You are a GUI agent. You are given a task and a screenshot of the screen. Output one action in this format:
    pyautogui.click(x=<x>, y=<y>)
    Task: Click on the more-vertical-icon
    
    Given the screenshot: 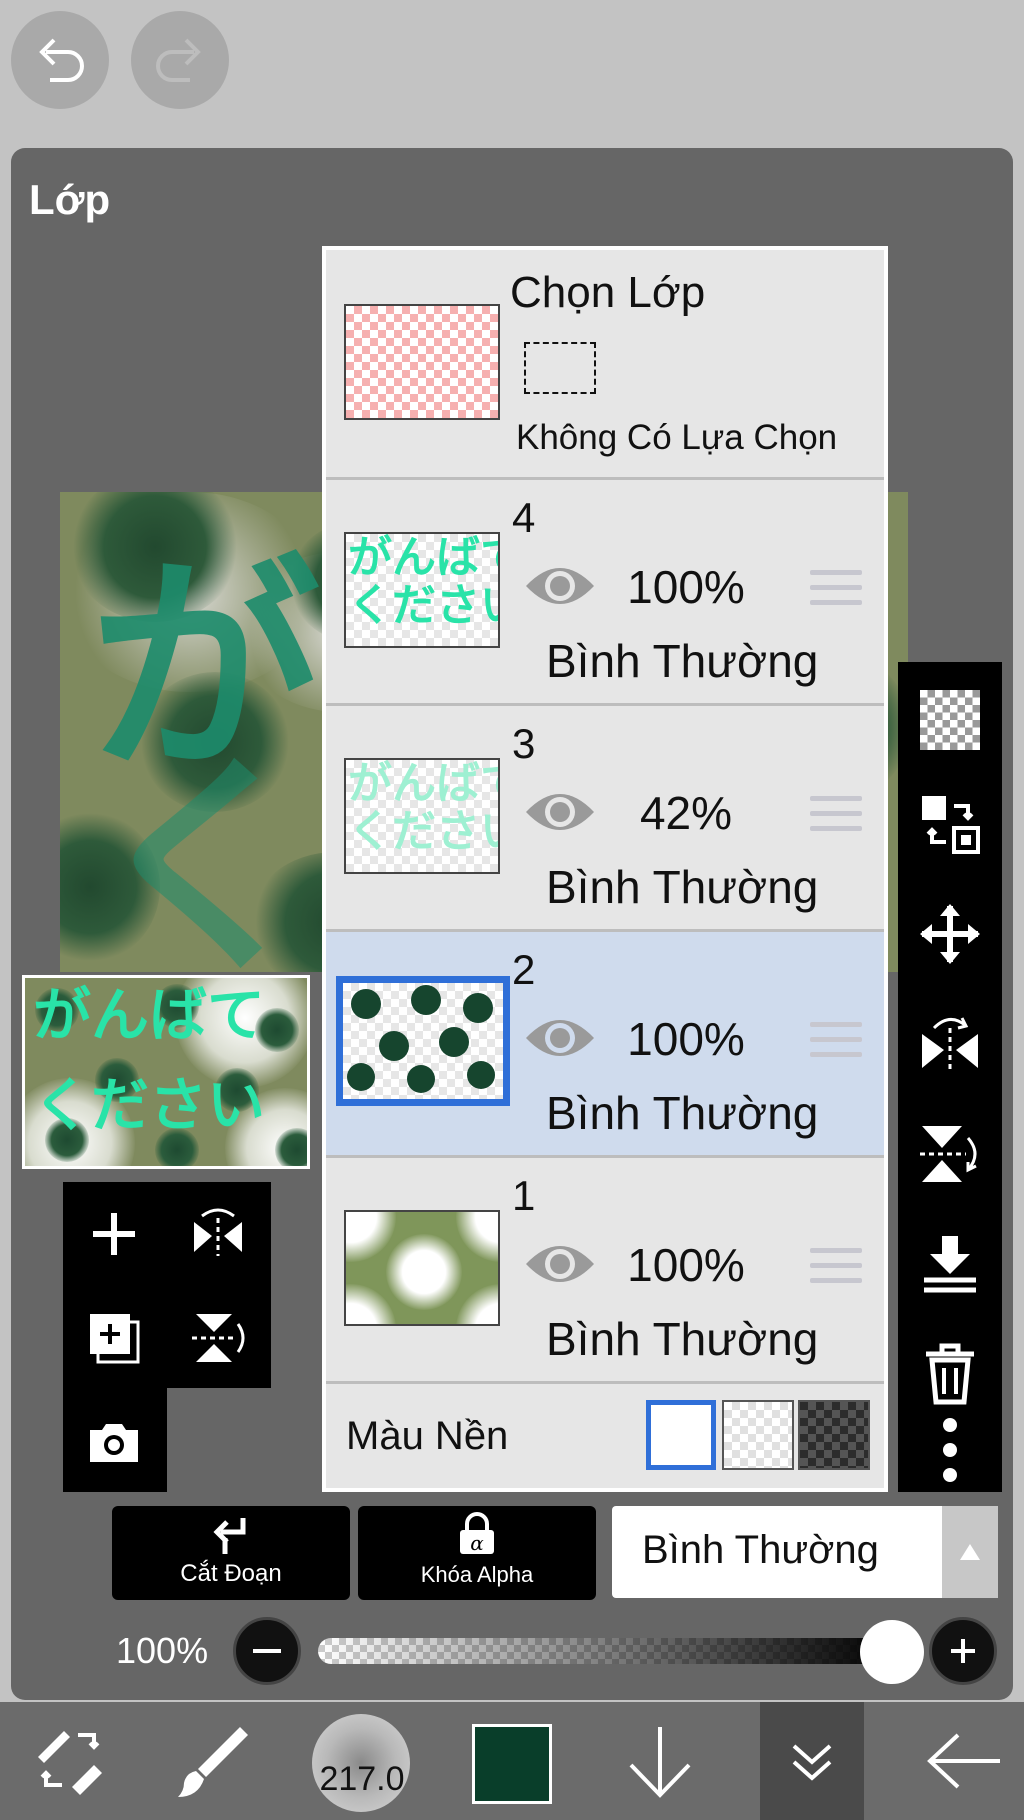 What is the action you would take?
    pyautogui.click(x=950, y=1450)
    